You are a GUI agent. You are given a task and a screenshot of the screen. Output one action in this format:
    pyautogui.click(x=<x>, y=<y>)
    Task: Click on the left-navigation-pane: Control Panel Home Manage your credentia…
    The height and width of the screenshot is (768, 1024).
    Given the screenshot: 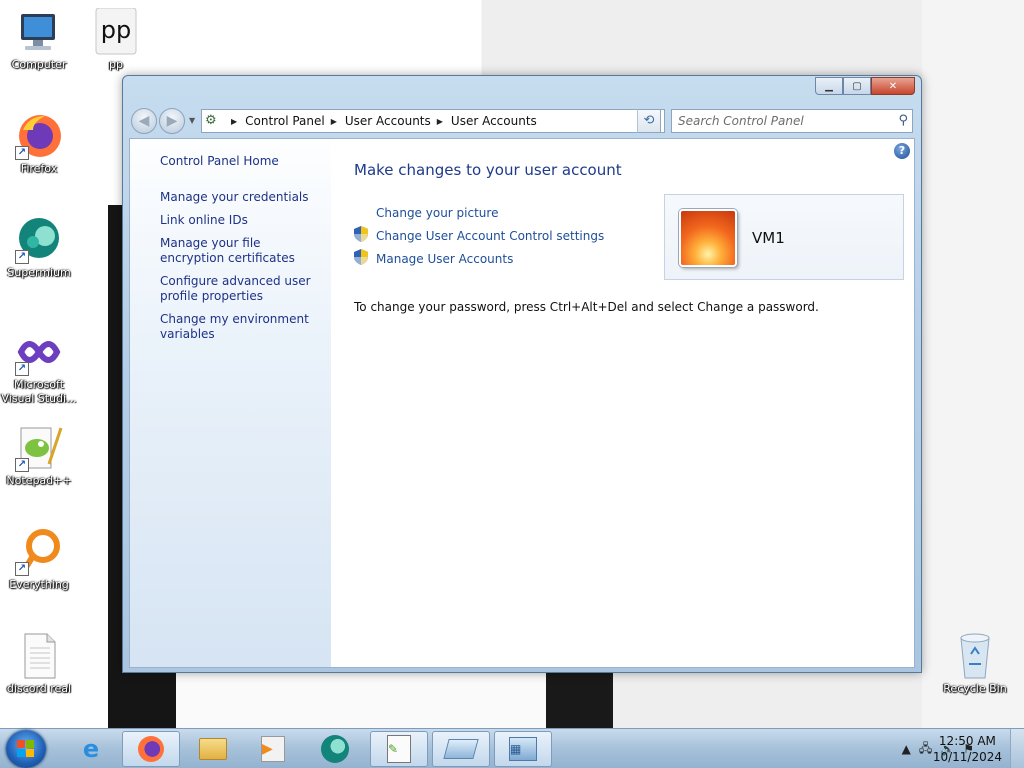 What is the action you would take?
    pyautogui.click(x=230, y=403)
    